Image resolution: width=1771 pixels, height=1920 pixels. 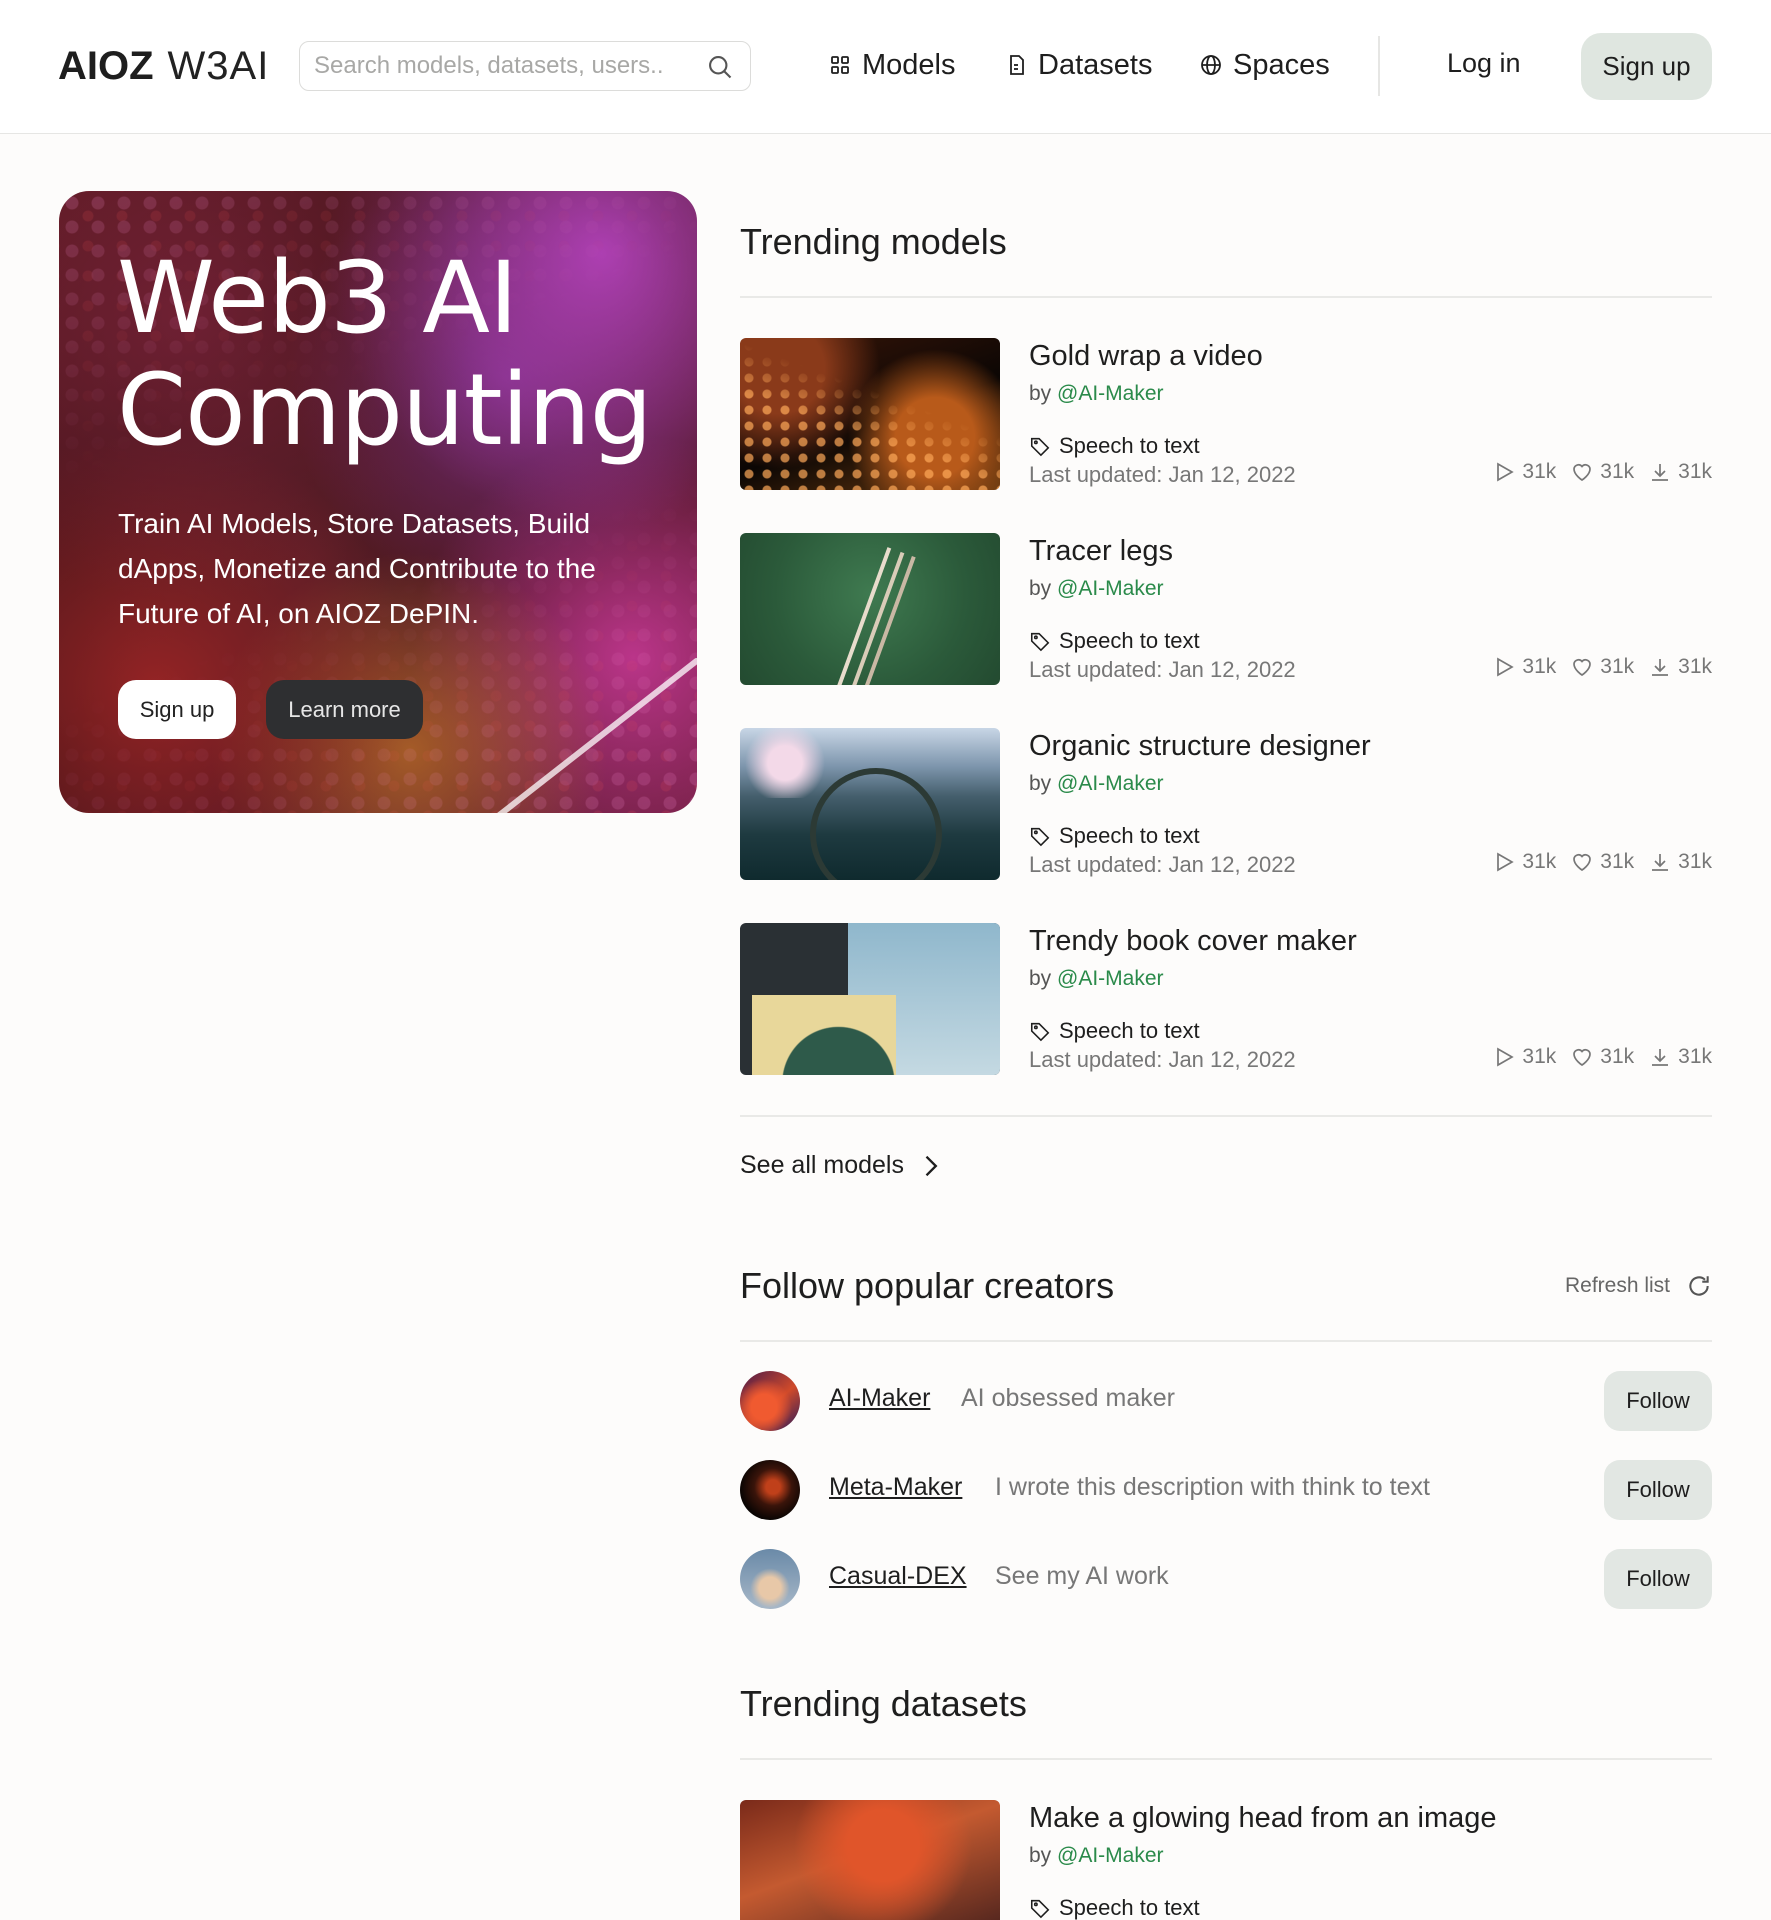 What do you see at coordinates (1226, 1401) in the screenshot?
I see `creator-row: AI-Maker AI obsessed maker Follow` at bounding box center [1226, 1401].